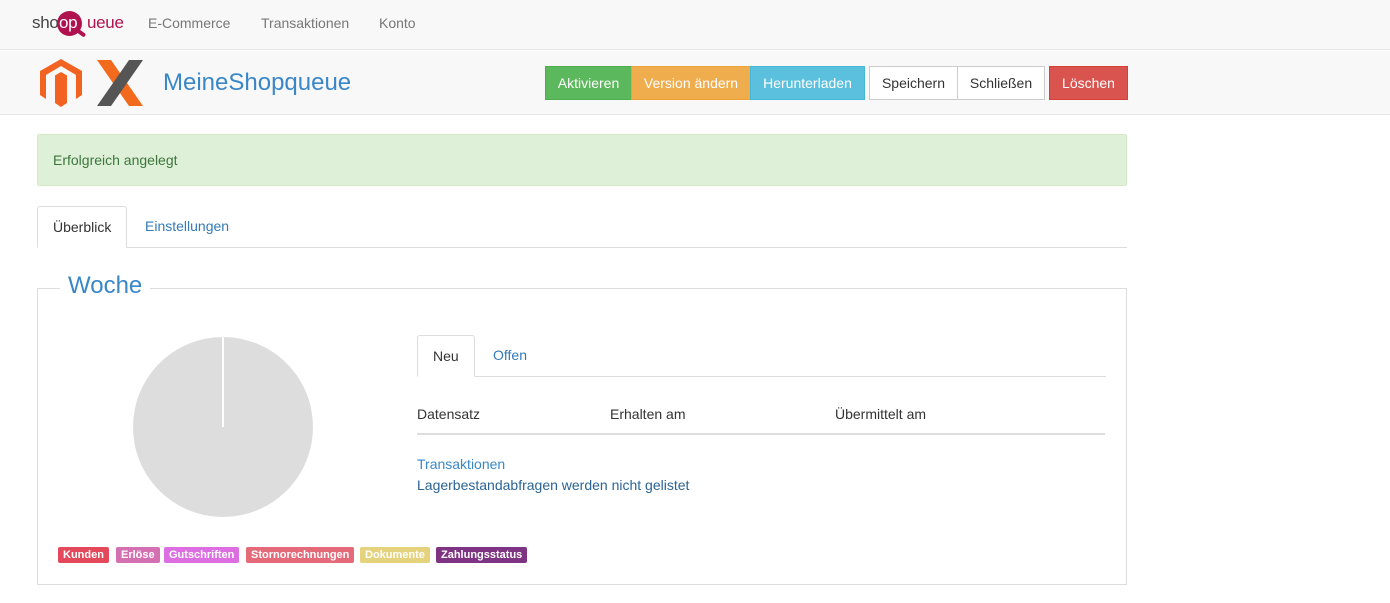 This screenshot has height=603, width=1390. I want to click on column-header-uebermittelt-am: Übermittelt am, so click(881, 414).